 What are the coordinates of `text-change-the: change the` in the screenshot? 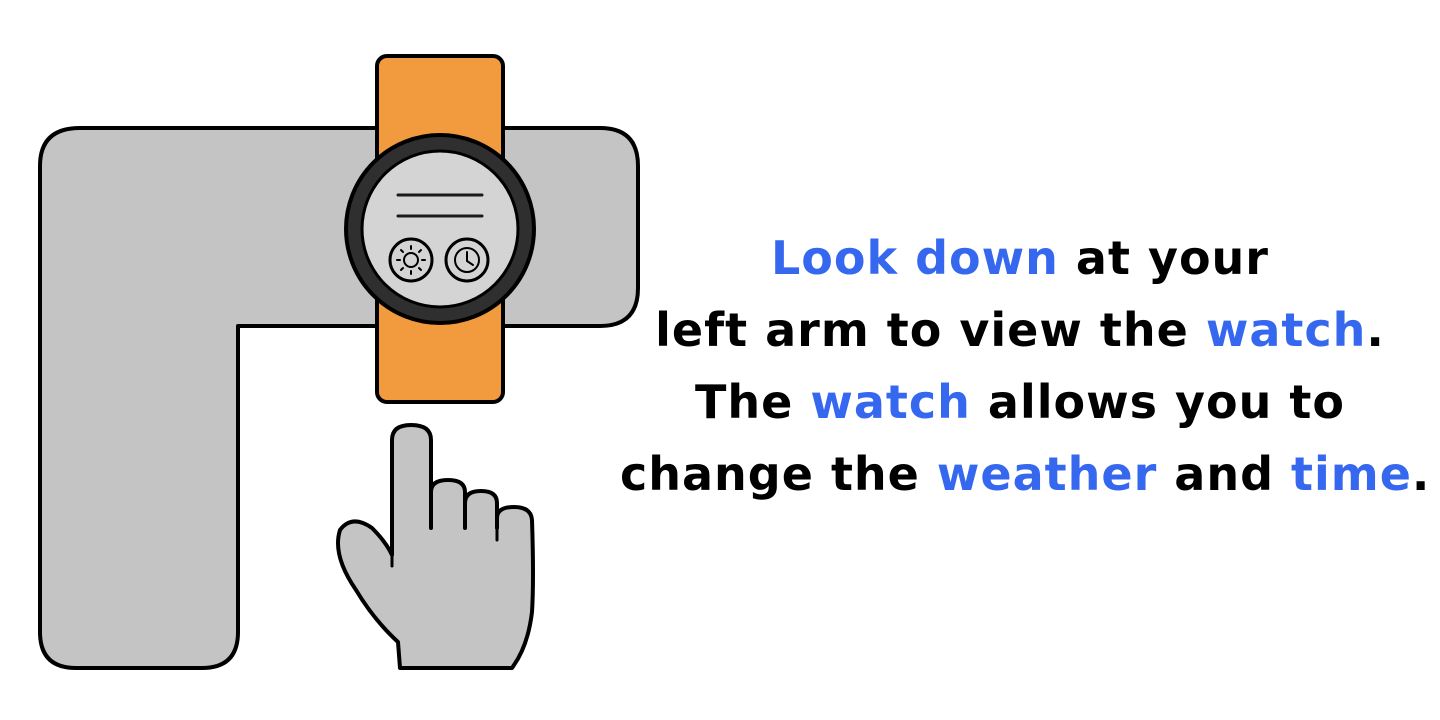 It's located at (778, 474).